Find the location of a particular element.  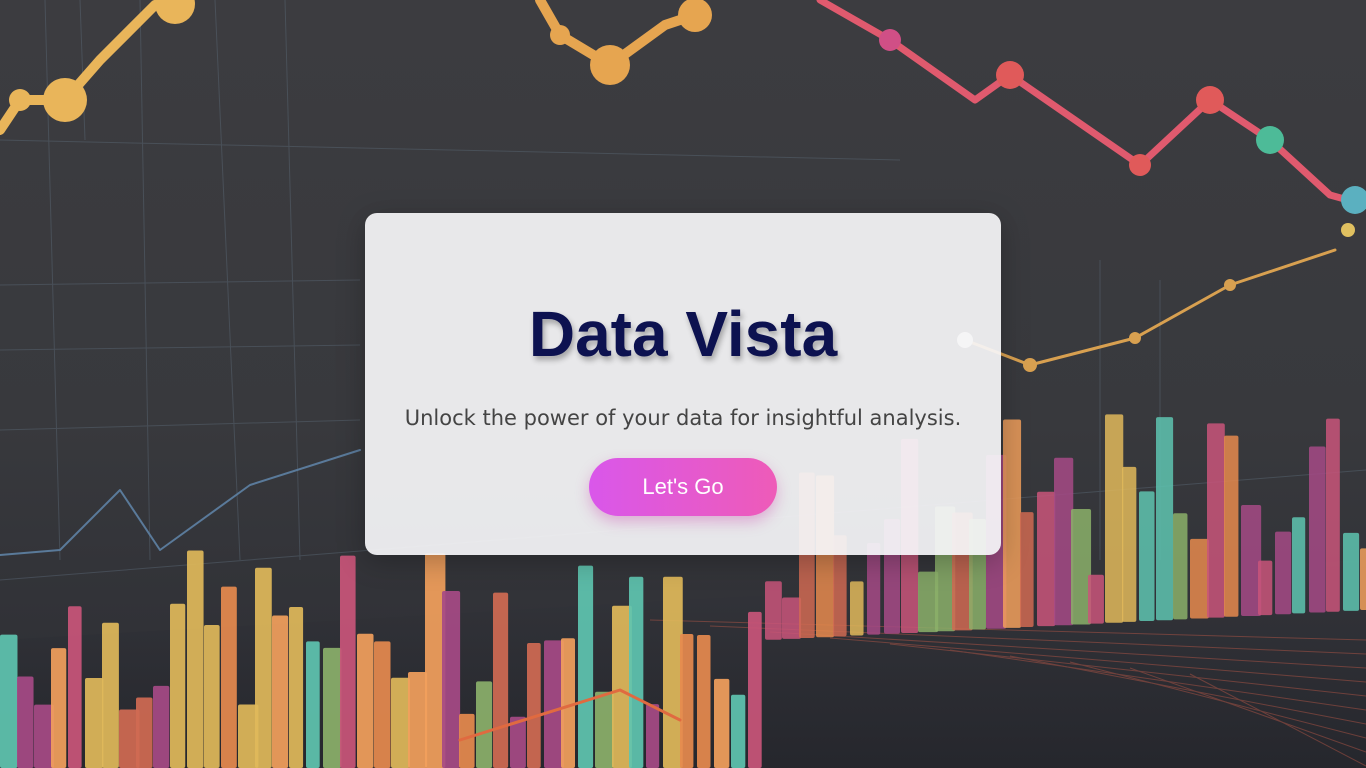

lets-go-button: Let's Go is located at coordinates (683, 487).